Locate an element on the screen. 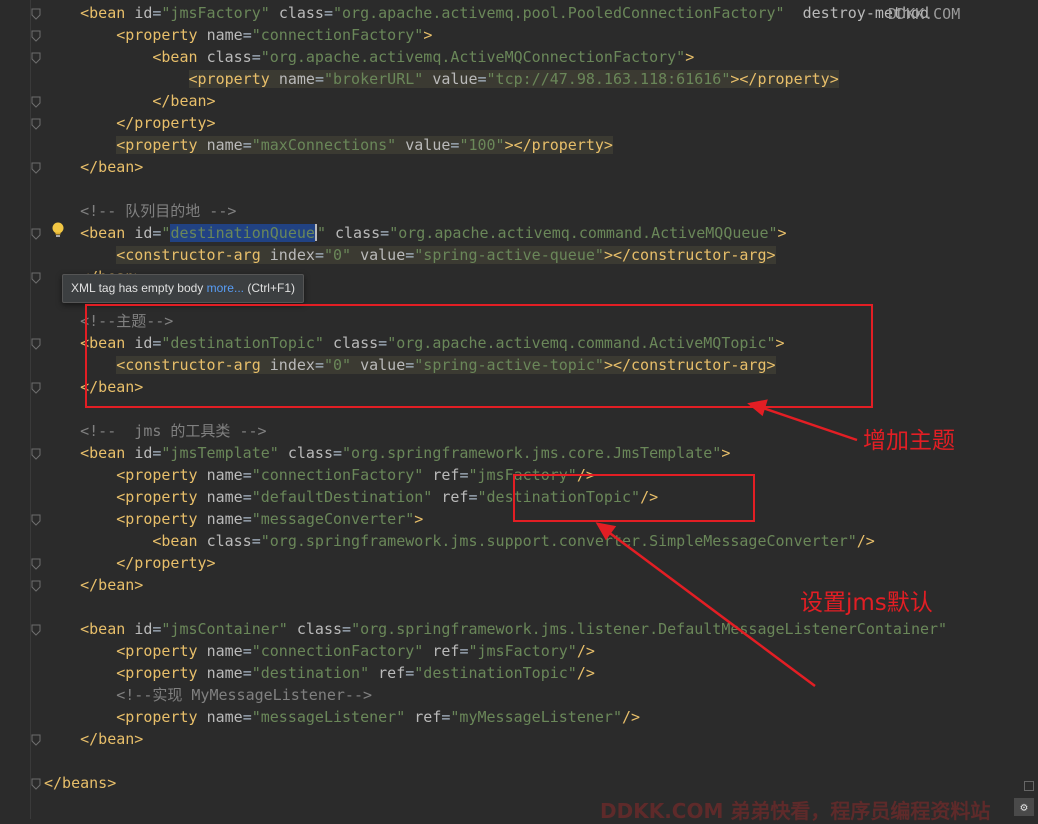 This screenshot has width=1038, height=824. annotation-arrows is located at coordinates (726, 543).